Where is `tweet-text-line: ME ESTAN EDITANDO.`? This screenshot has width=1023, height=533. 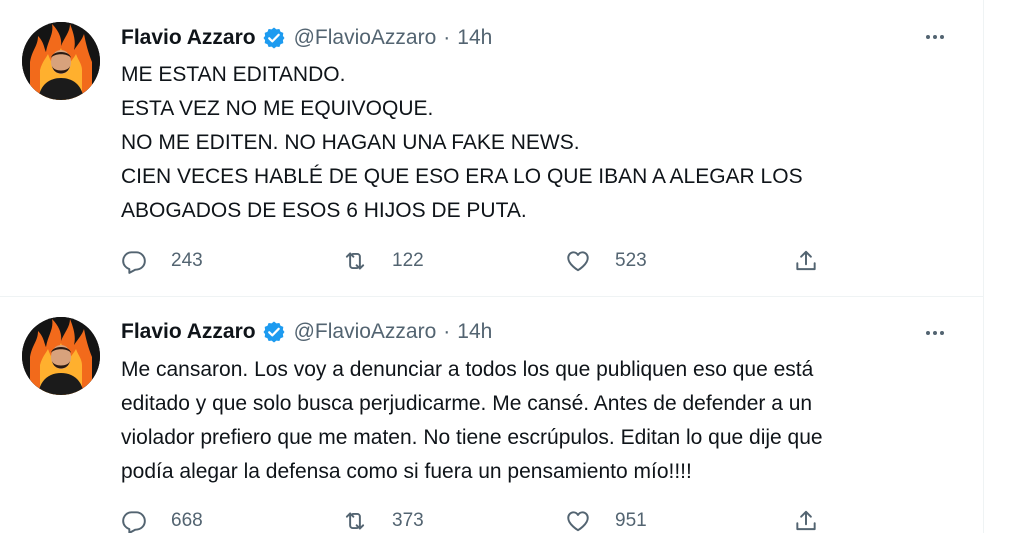 tweet-text-line: ME ESTAN EDITANDO. is located at coordinates (233, 74).